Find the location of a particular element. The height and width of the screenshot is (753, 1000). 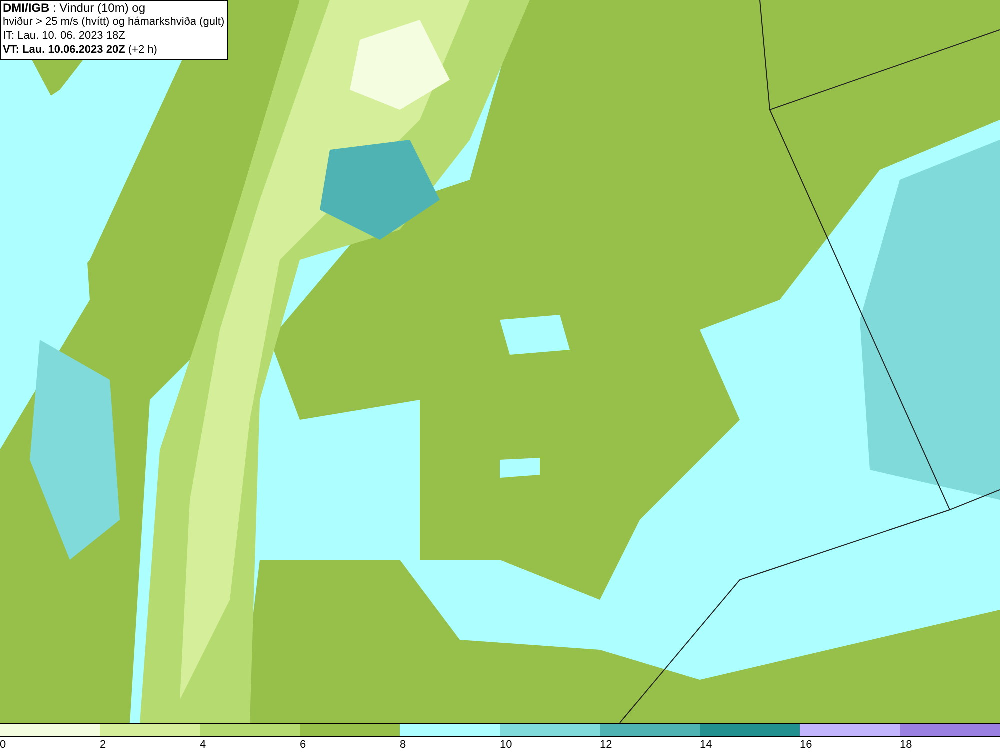

map-subtitle: hviður > 25 m/s (hvítt) og hámarkshviða (gult) is located at coordinates (114, 22).